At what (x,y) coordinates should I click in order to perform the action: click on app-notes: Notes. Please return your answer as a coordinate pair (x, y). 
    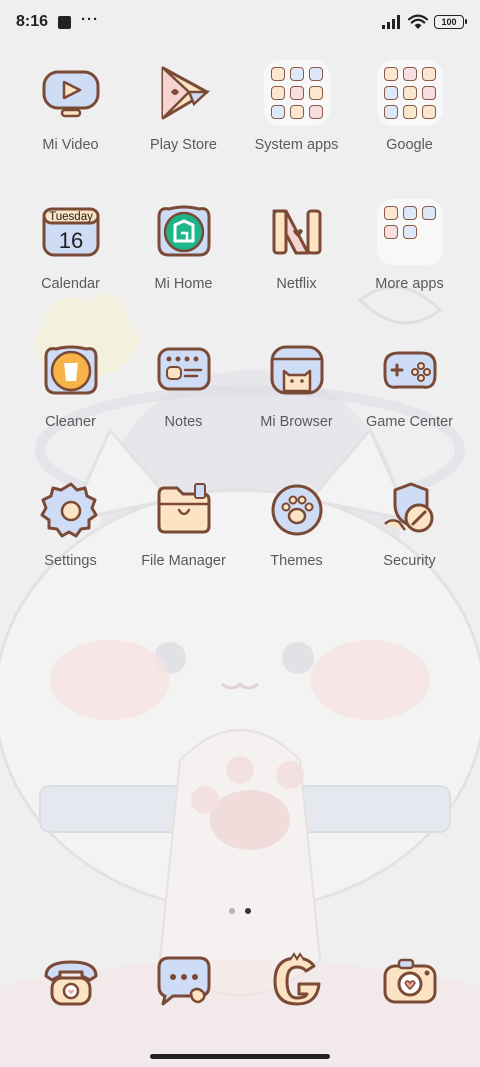
    Looking at the image, I should click on (183, 404).